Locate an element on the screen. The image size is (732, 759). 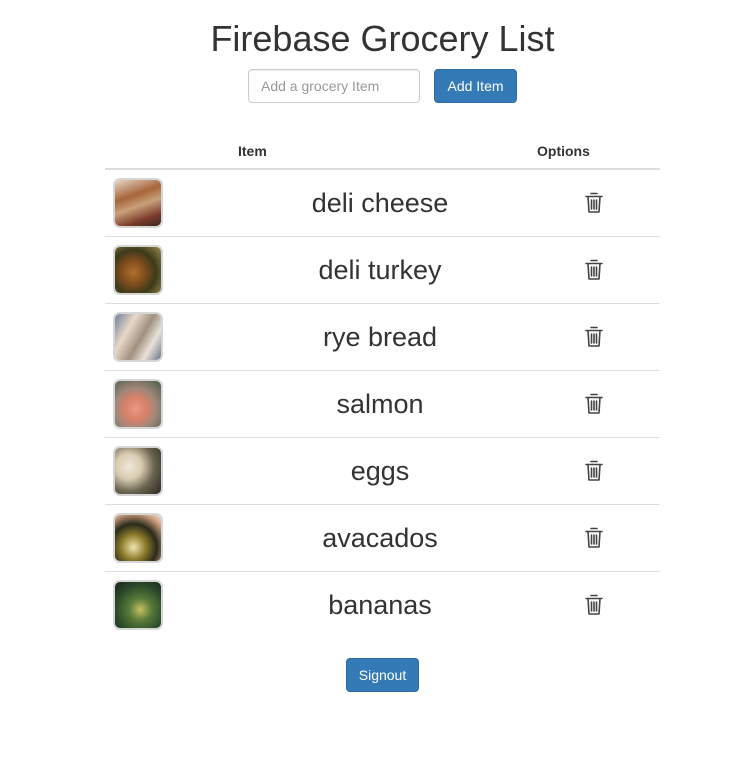
item-name: bananas is located at coordinates (380, 605).